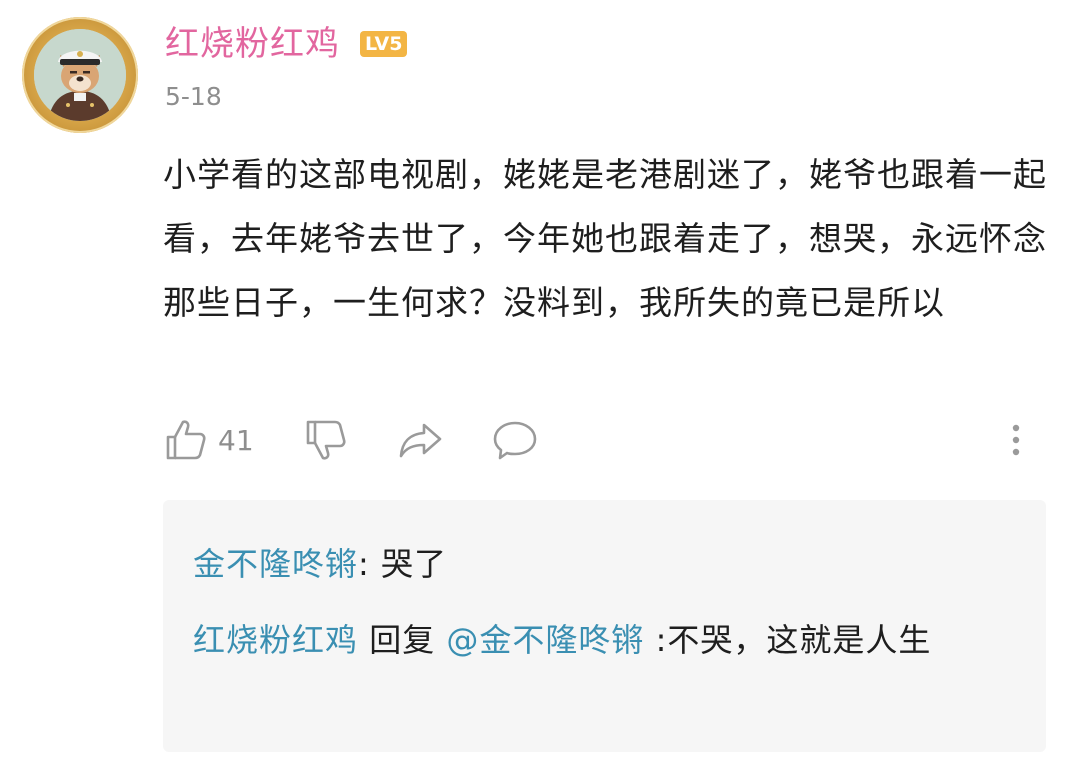 The height and width of the screenshot is (759, 1077). I want to click on shiba-officer-avatar-icon, so click(80, 75).